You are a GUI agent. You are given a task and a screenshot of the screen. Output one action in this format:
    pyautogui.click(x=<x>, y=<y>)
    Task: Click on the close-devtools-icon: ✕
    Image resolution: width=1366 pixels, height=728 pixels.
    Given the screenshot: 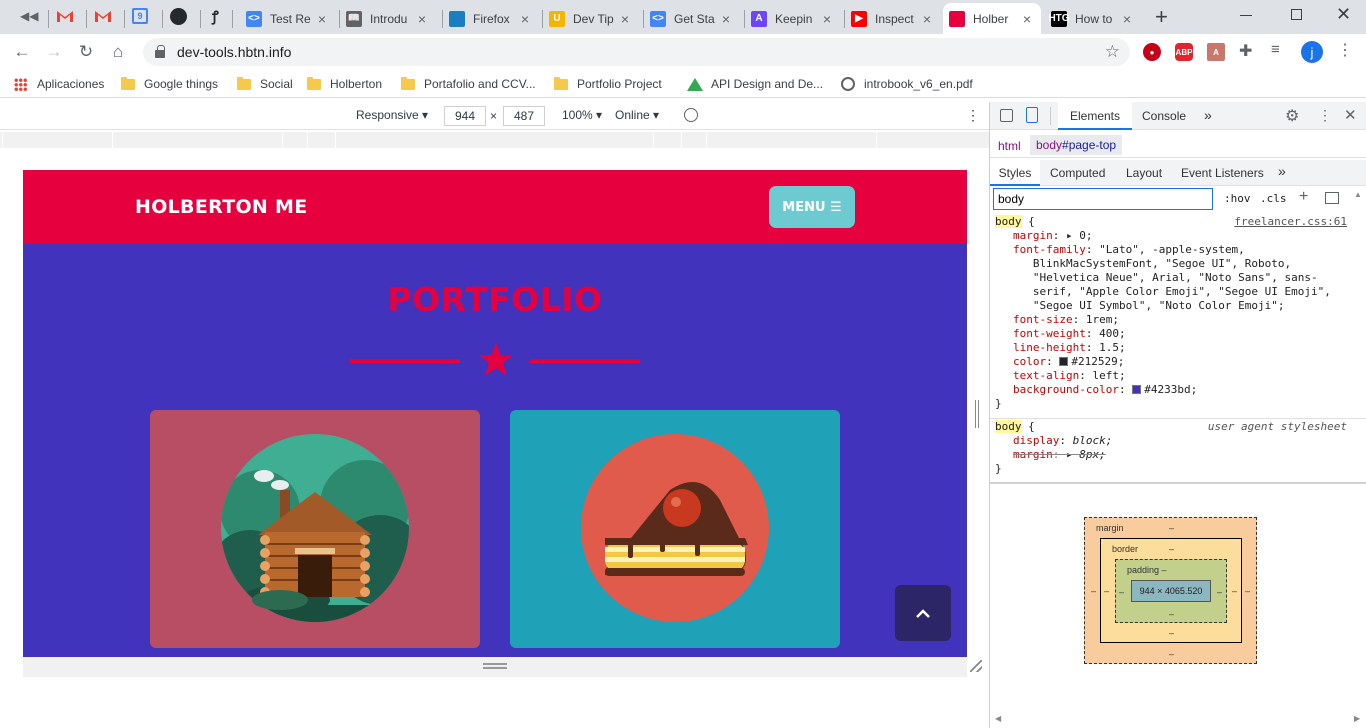 What is the action you would take?
    pyautogui.click(x=1350, y=115)
    